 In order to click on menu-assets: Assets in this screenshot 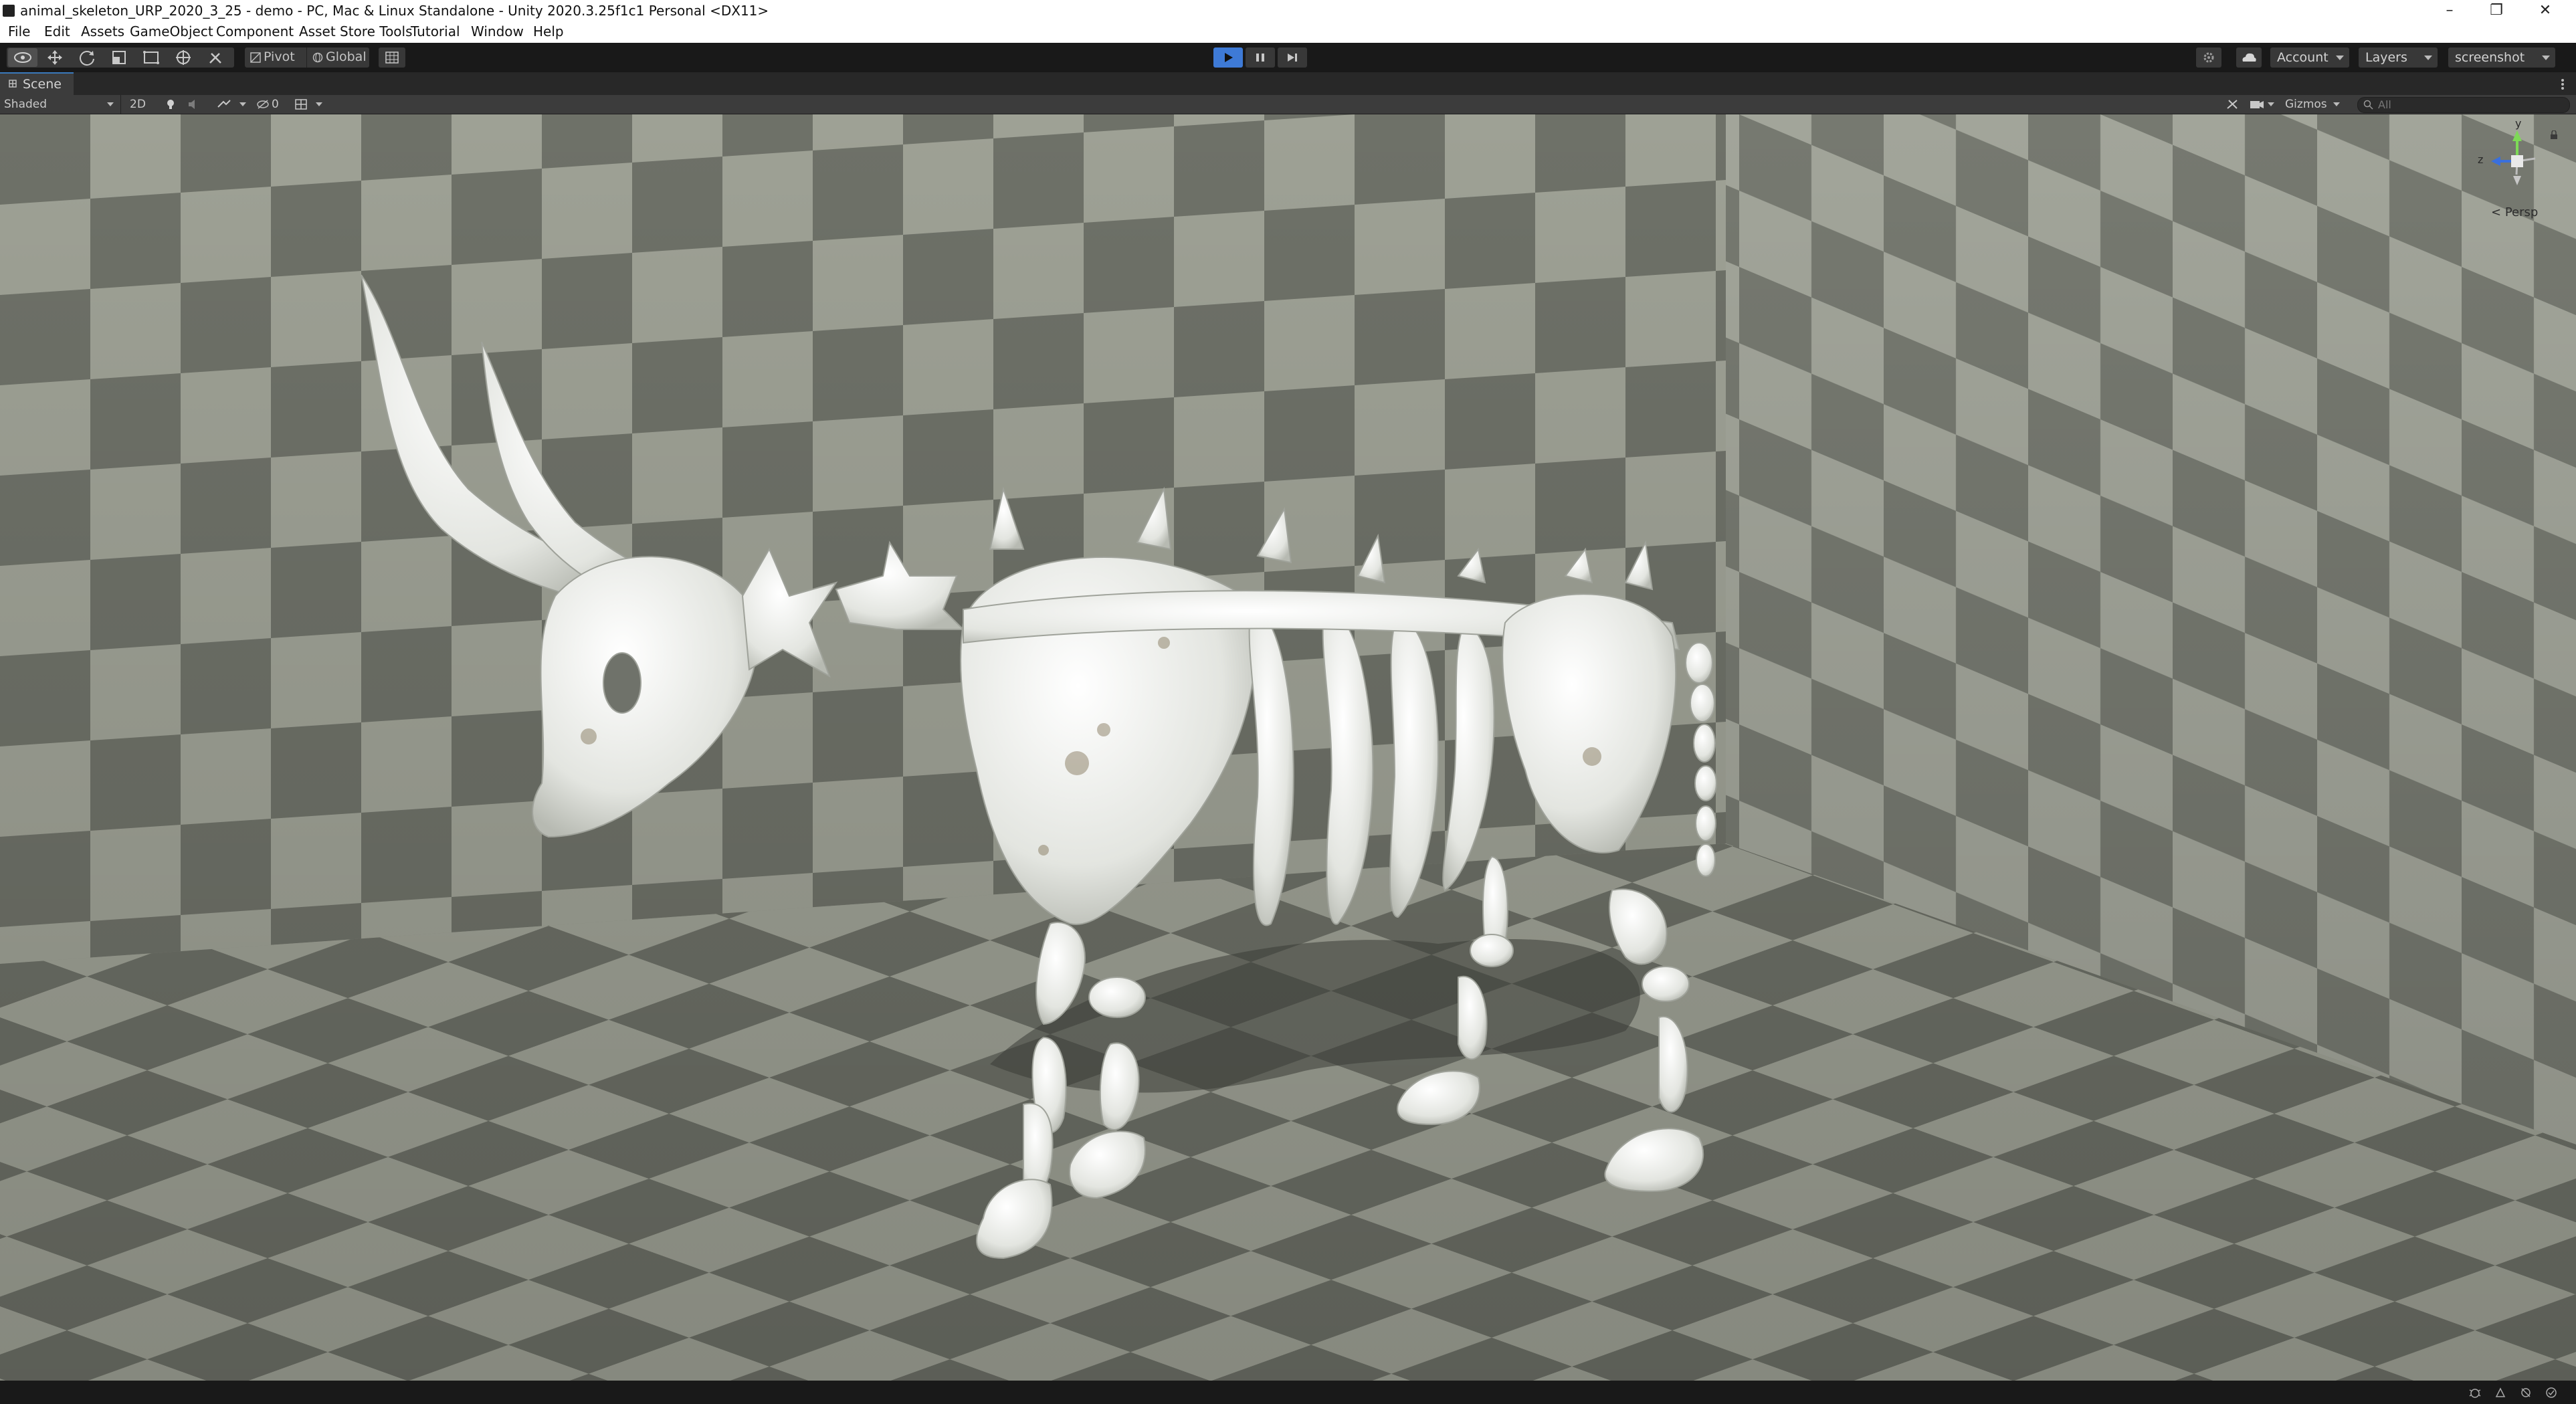, I will do `click(102, 31)`.